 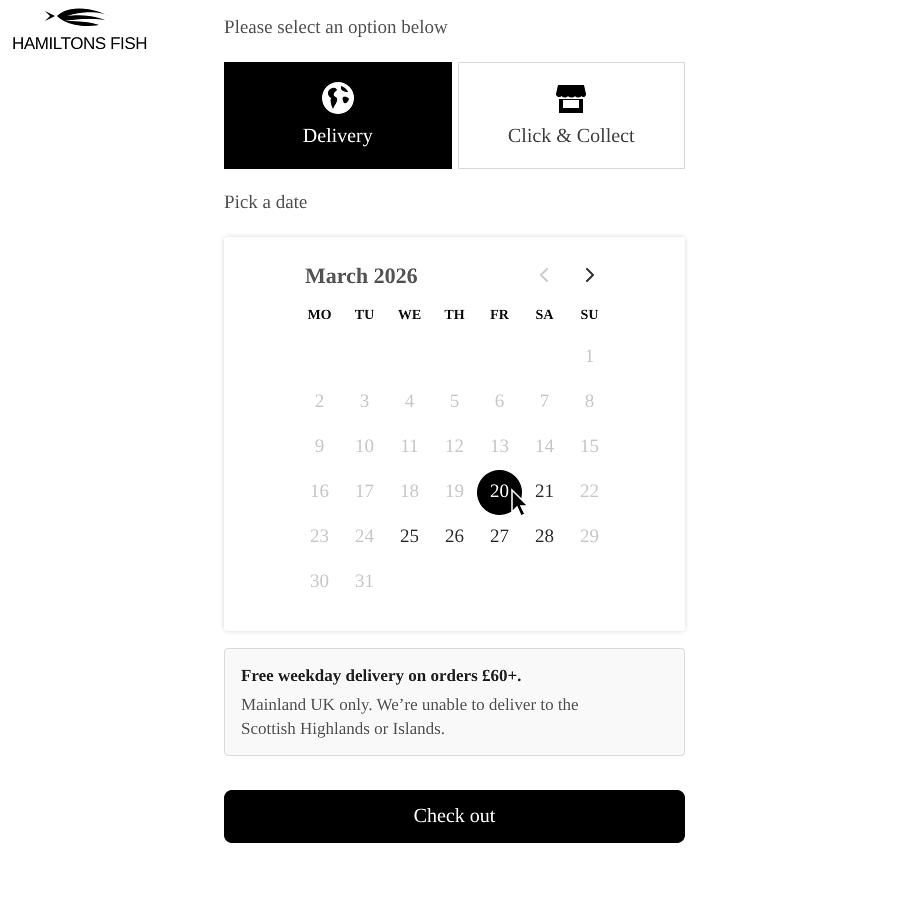 What do you see at coordinates (361, 276) in the screenshot?
I see `calendar-month-title: March 2026` at bounding box center [361, 276].